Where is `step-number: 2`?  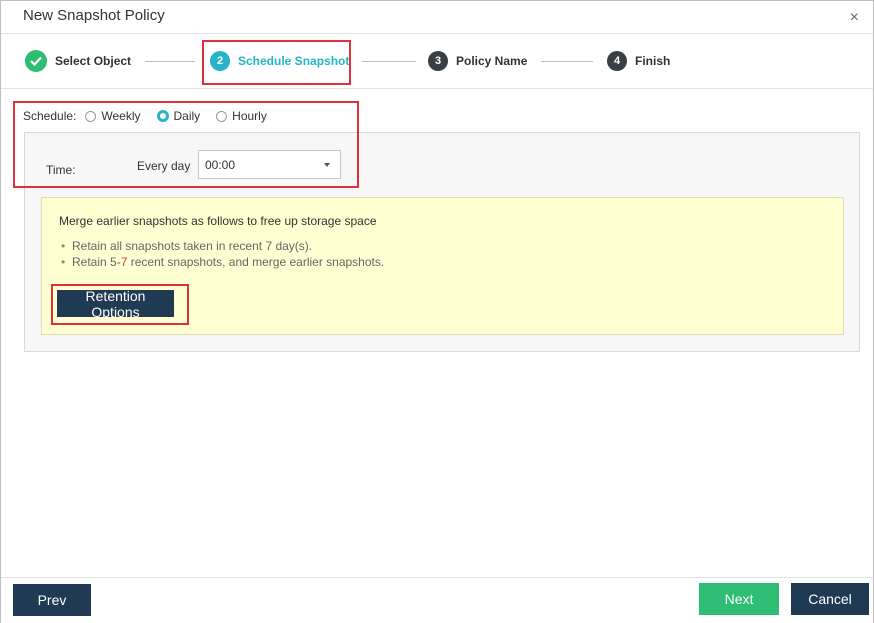
step-number: 2 is located at coordinates (220, 61).